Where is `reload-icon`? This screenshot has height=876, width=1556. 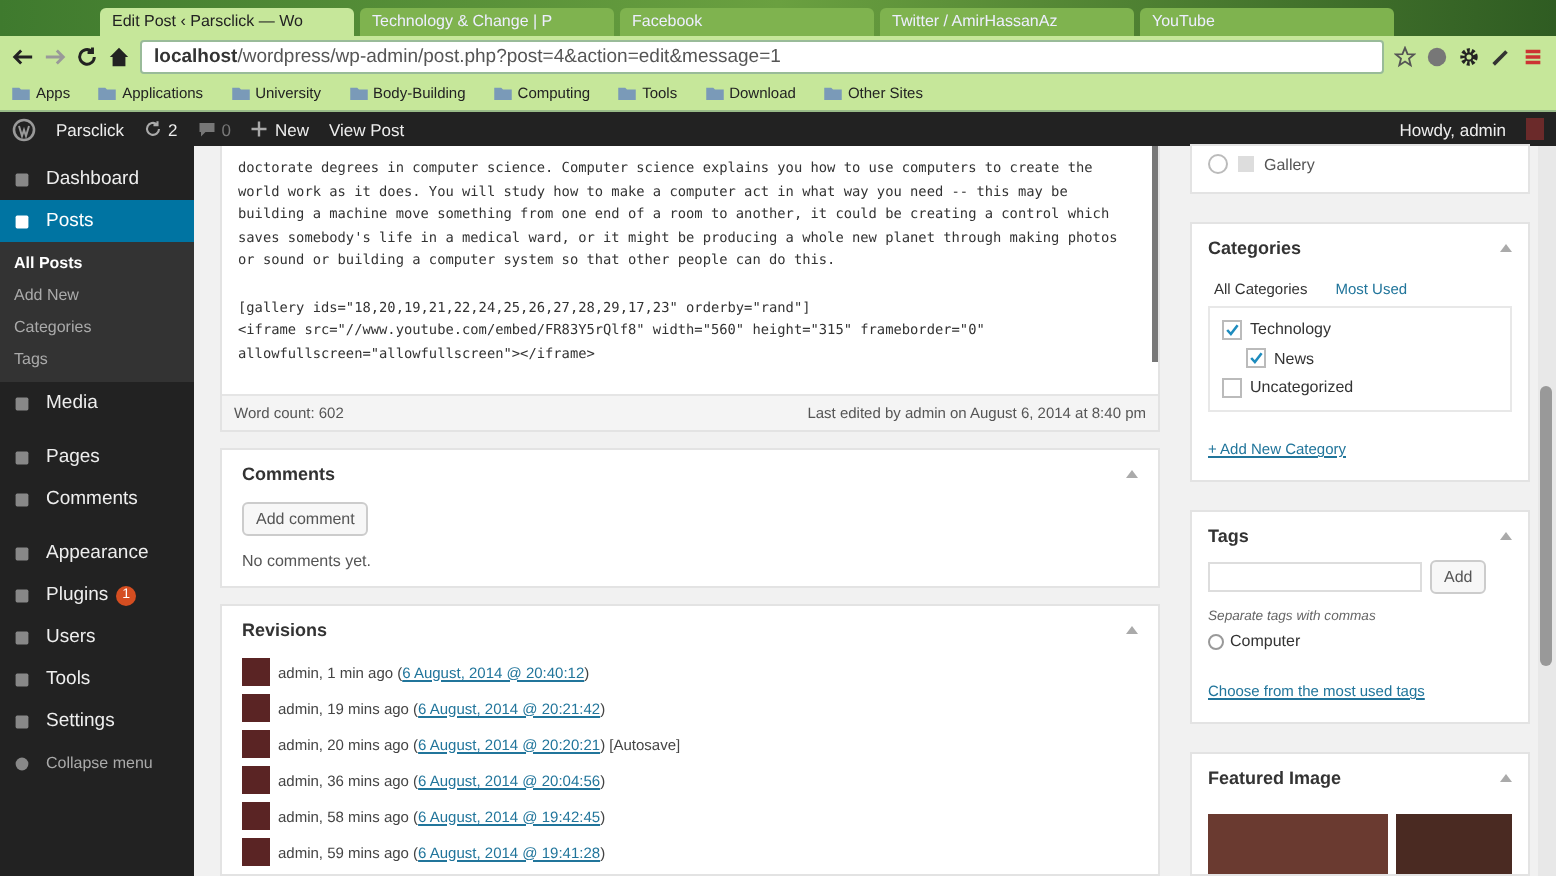
reload-icon is located at coordinates (87, 56).